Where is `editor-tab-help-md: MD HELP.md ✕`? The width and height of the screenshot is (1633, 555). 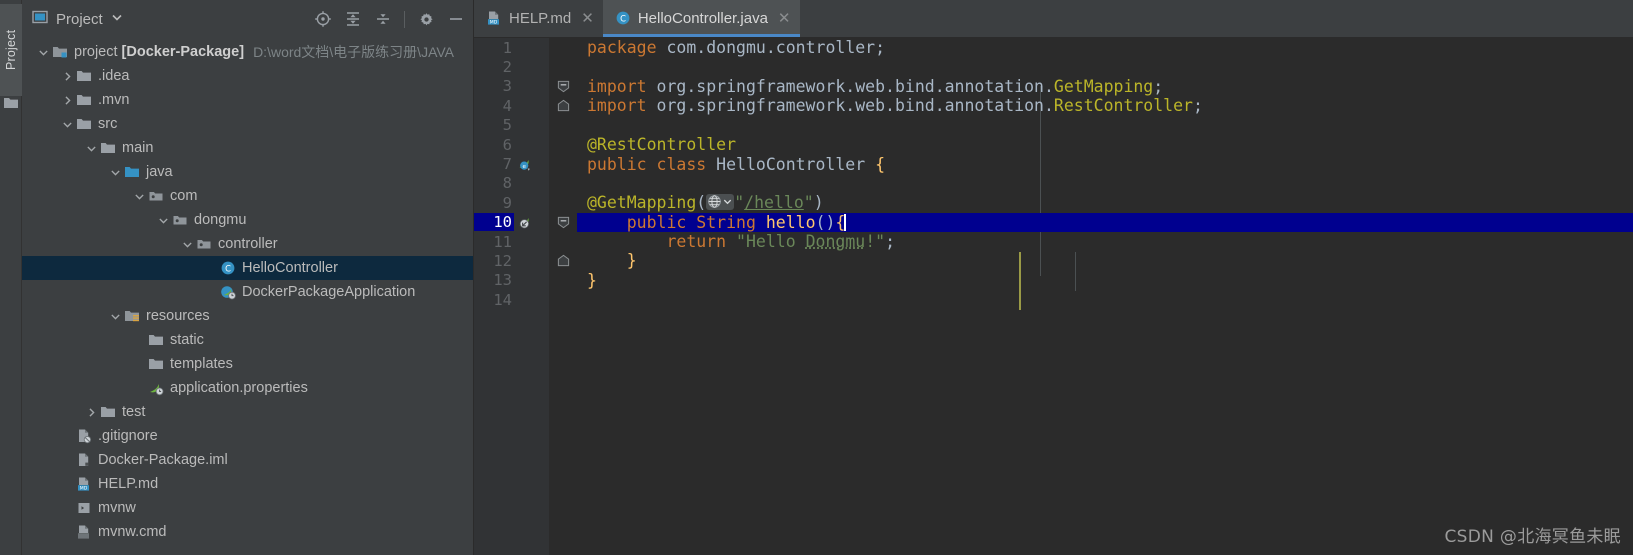
editor-tab-help-md: MD HELP.md ✕ is located at coordinates (538, 18).